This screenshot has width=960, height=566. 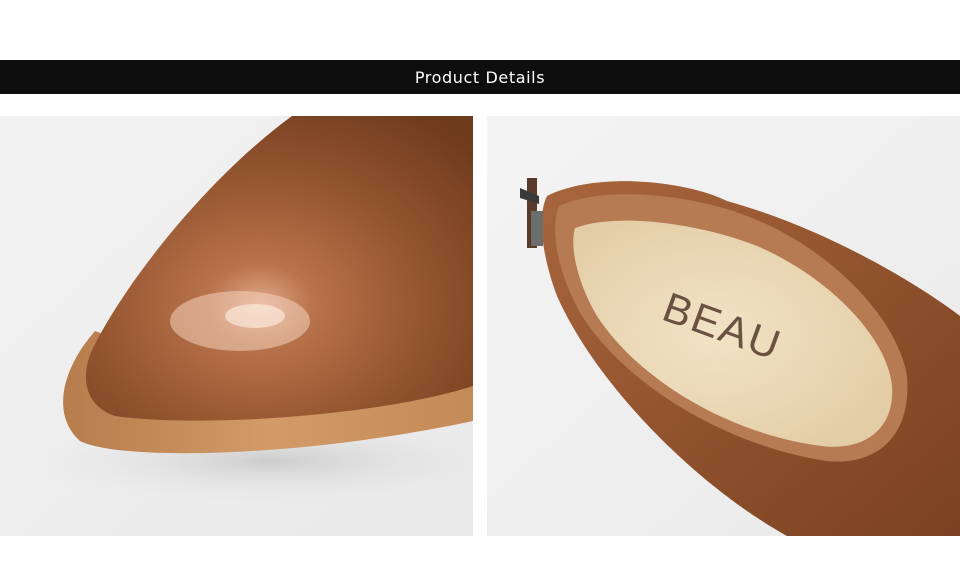 I want to click on section-title: Product Details, so click(x=480, y=77).